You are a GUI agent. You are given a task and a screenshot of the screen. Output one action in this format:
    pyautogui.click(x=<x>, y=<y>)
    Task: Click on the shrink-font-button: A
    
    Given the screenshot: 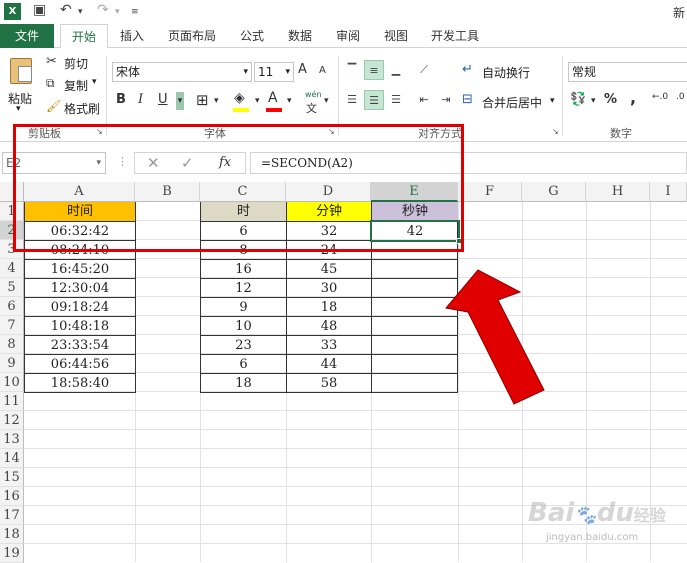 What is the action you would take?
    pyautogui.click(x=322, y=70)
    